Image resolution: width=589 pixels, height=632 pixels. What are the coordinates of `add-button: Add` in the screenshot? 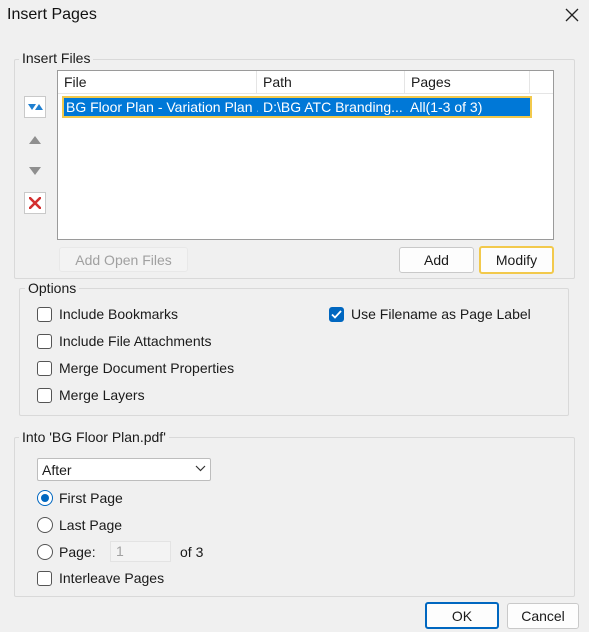 It's located at (436, 260).